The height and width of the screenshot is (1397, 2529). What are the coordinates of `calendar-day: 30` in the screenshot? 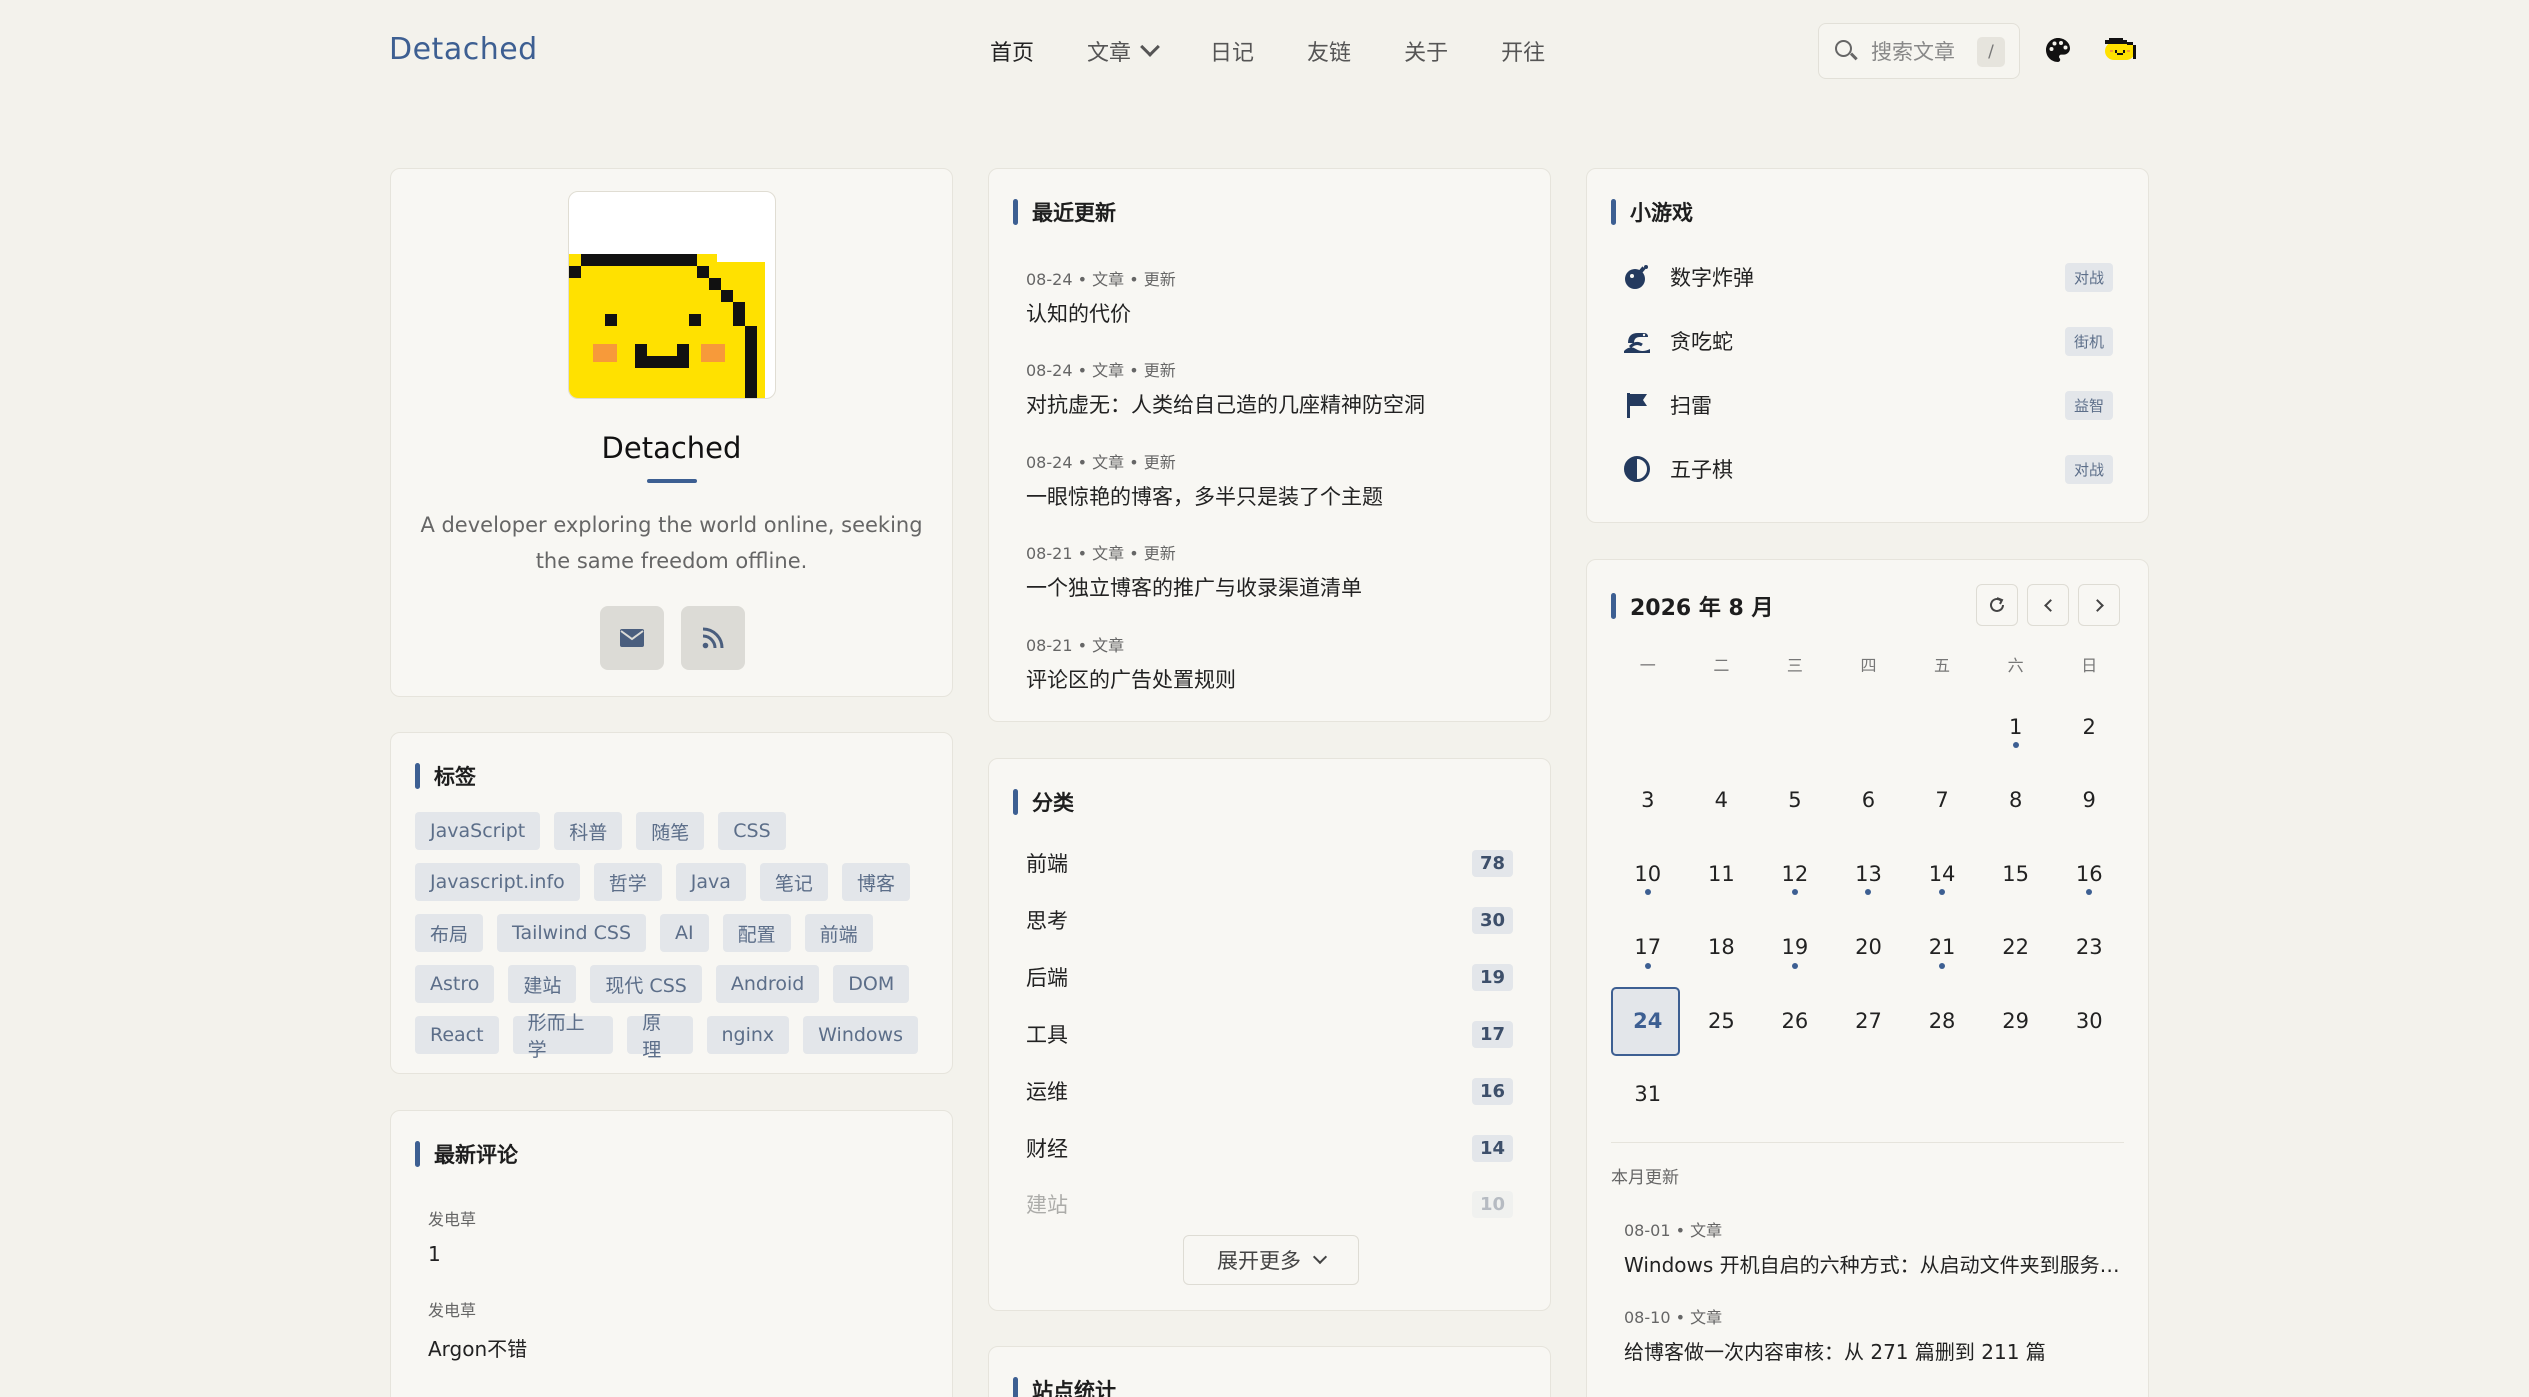 It's located at (2089, 1021).